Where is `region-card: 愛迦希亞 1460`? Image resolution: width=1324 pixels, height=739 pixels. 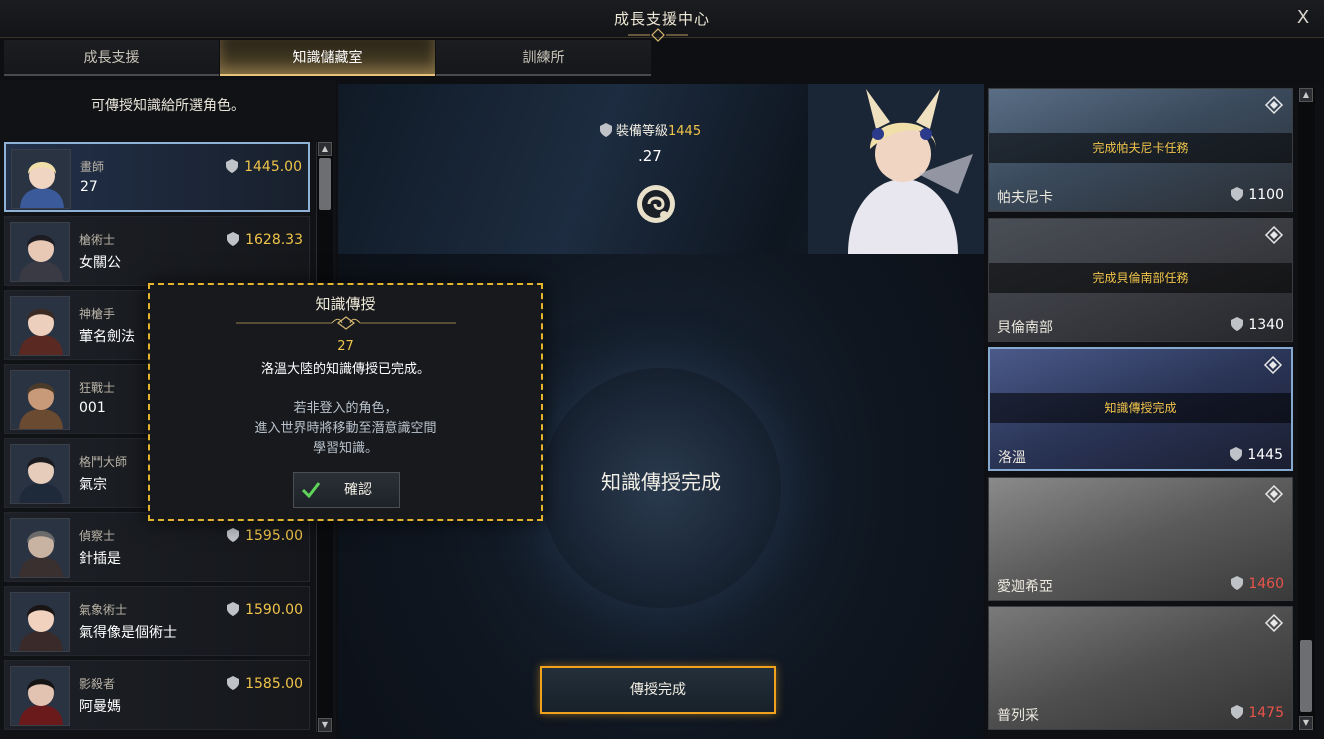 region-card: 愛迦希亞 1460 is located at coordinates (1140, 538).